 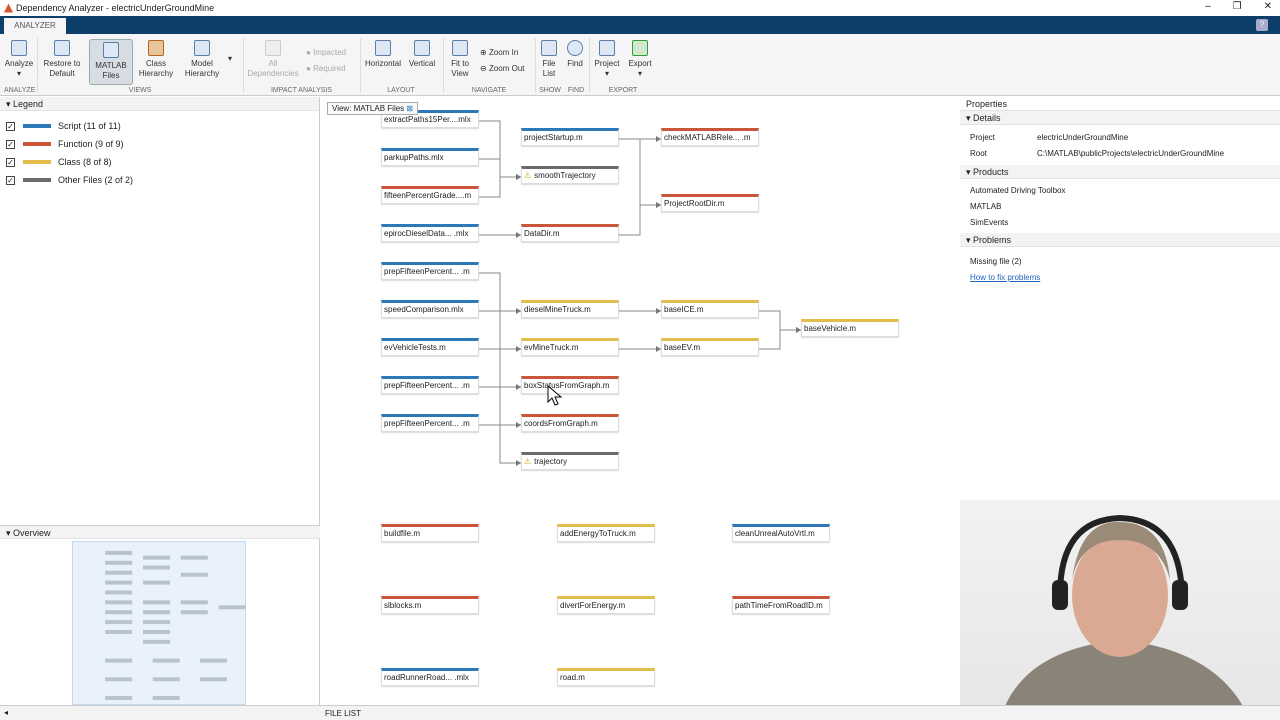 What do you see at coordinates (409, 108) in the screenshot?
I see `close-view-icon: ⊠` at bounding box center [409, 108].